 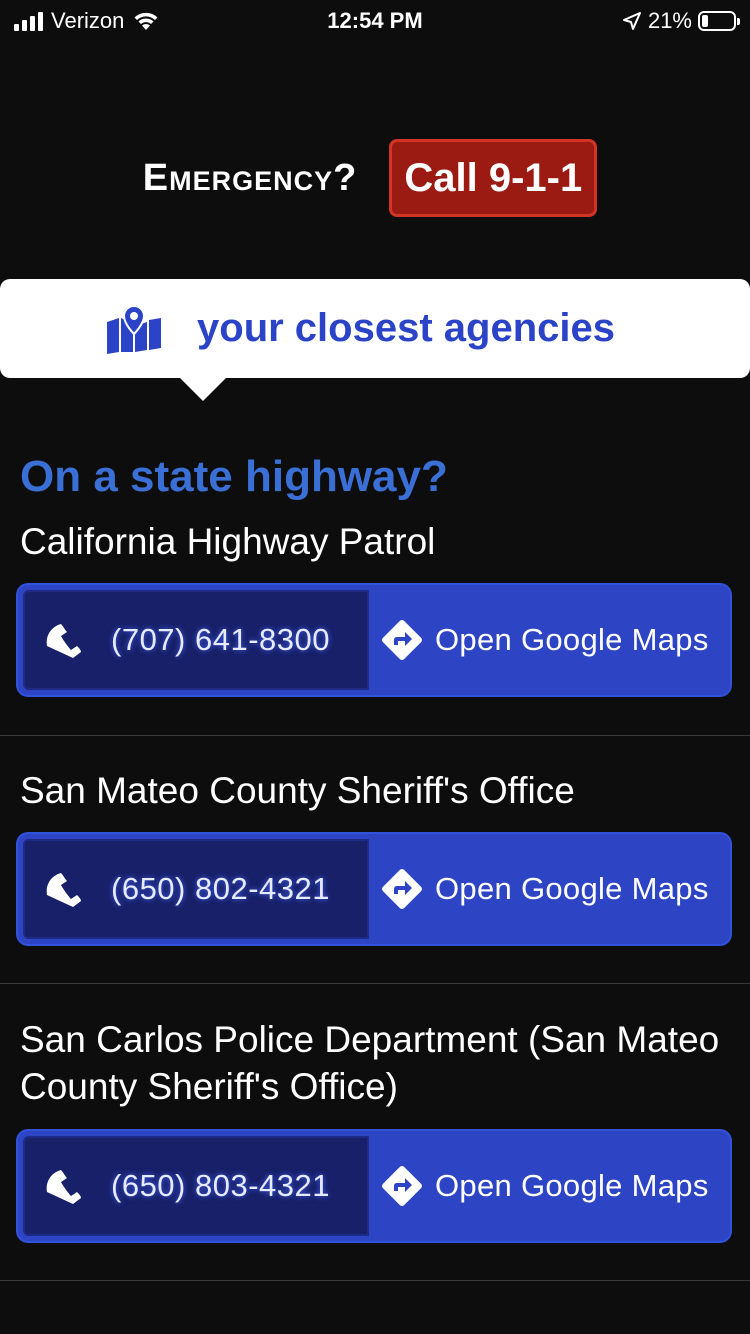 What do you see at coordinates (738, 21) in the screenshot?
I see `battery-cap` at bounding box center [738, 21].